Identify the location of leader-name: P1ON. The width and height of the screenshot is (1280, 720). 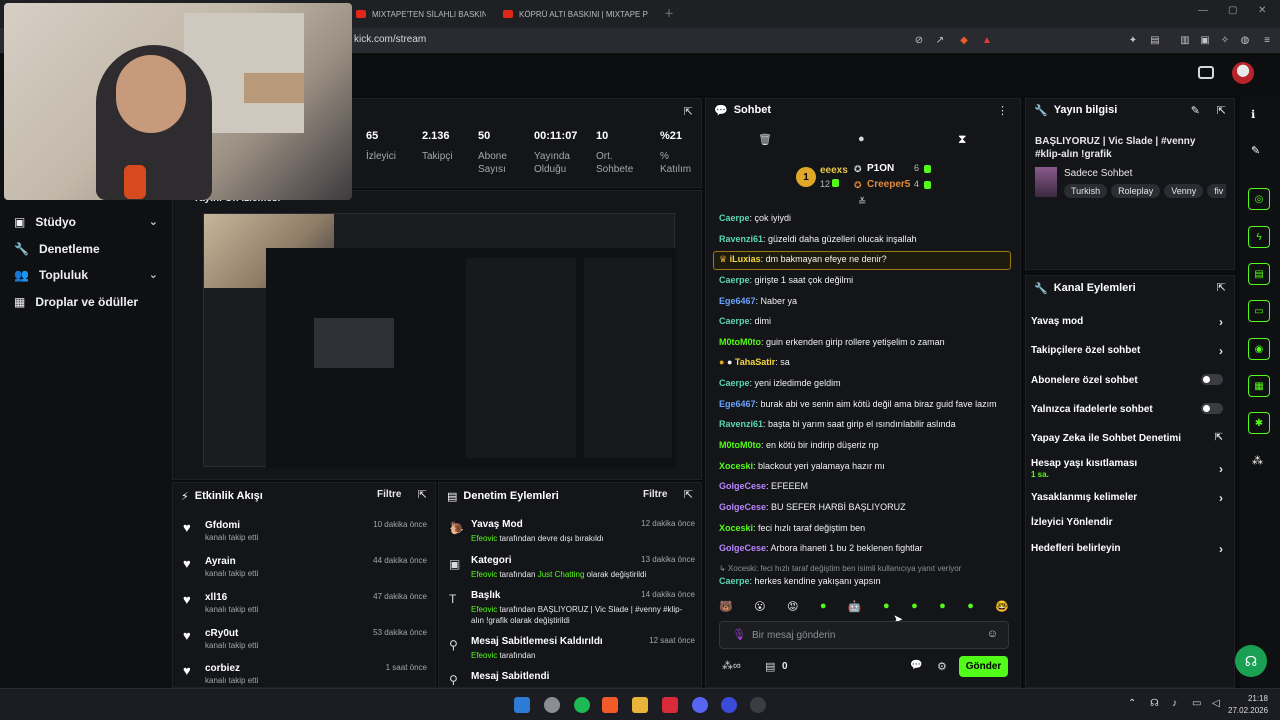
(880, 168).